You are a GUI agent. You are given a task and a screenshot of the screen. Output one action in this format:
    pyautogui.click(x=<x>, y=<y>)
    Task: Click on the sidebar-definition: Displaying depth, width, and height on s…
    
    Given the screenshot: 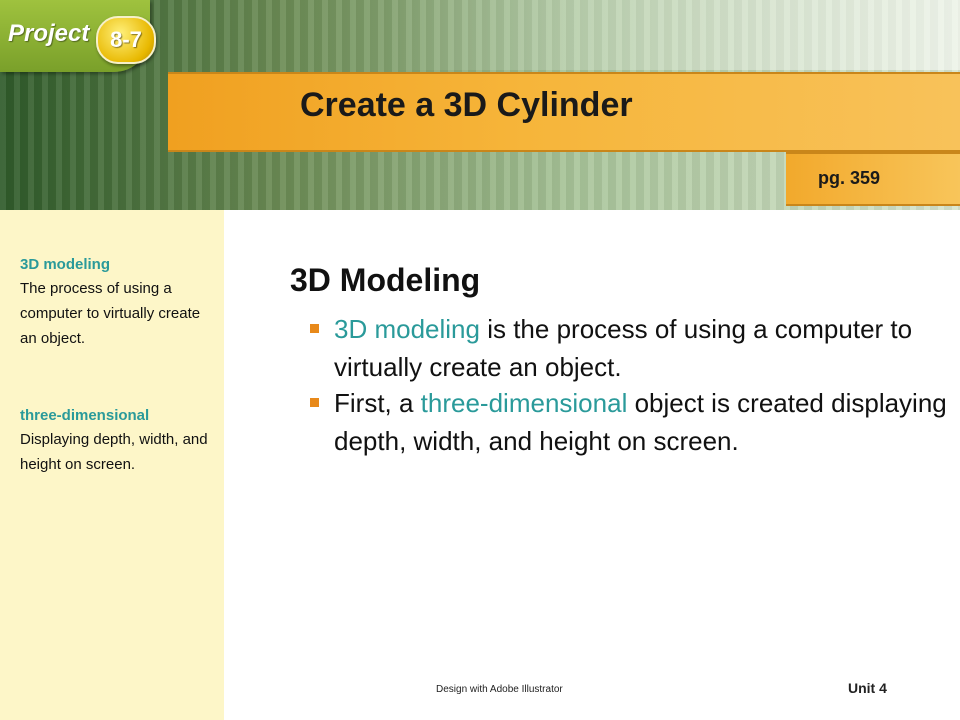 What is the action you would take?
    pyautogui.click(x=114, y=452)
    